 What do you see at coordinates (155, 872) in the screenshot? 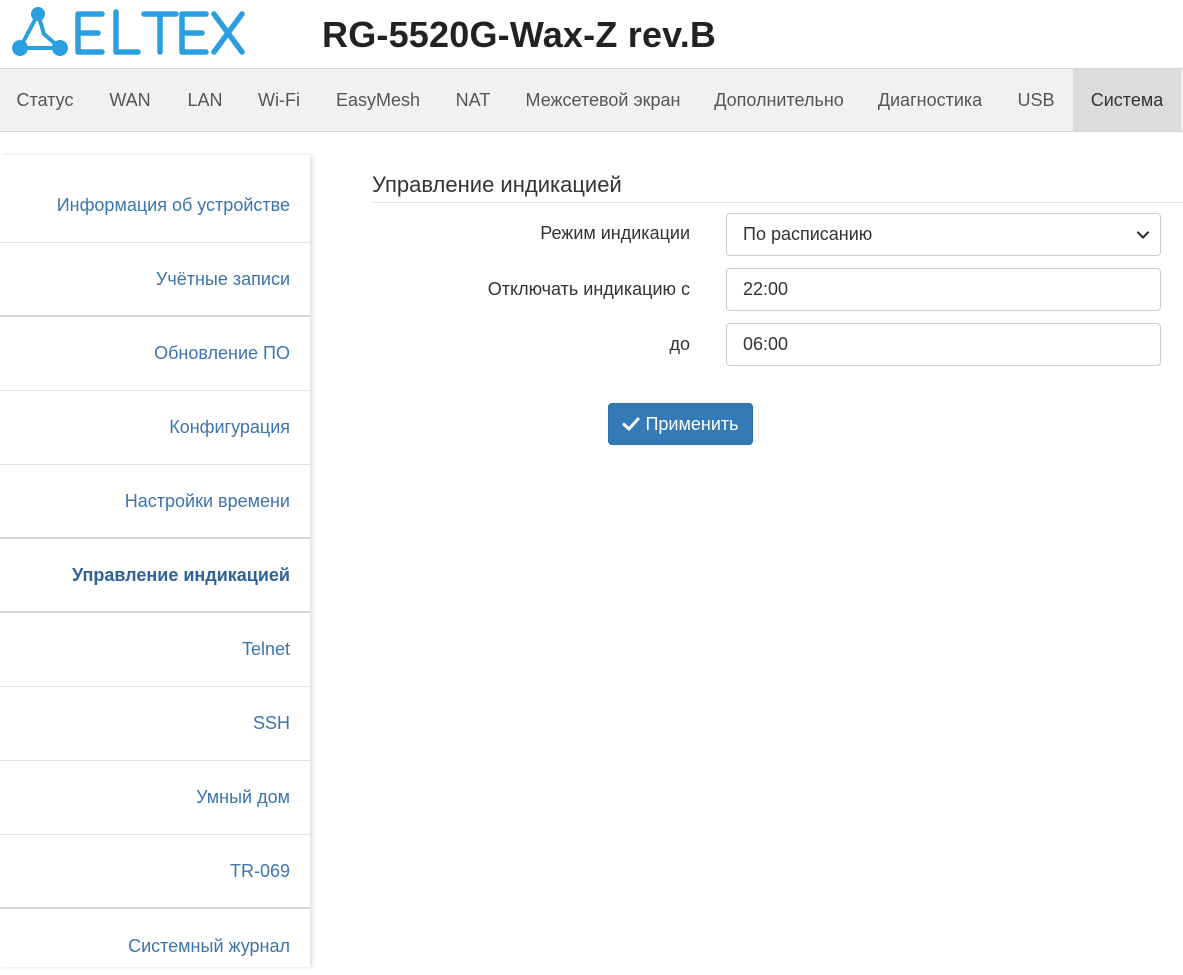
I see `sidebar-item-tr069: TR-069` at bounding box center [155, 872].